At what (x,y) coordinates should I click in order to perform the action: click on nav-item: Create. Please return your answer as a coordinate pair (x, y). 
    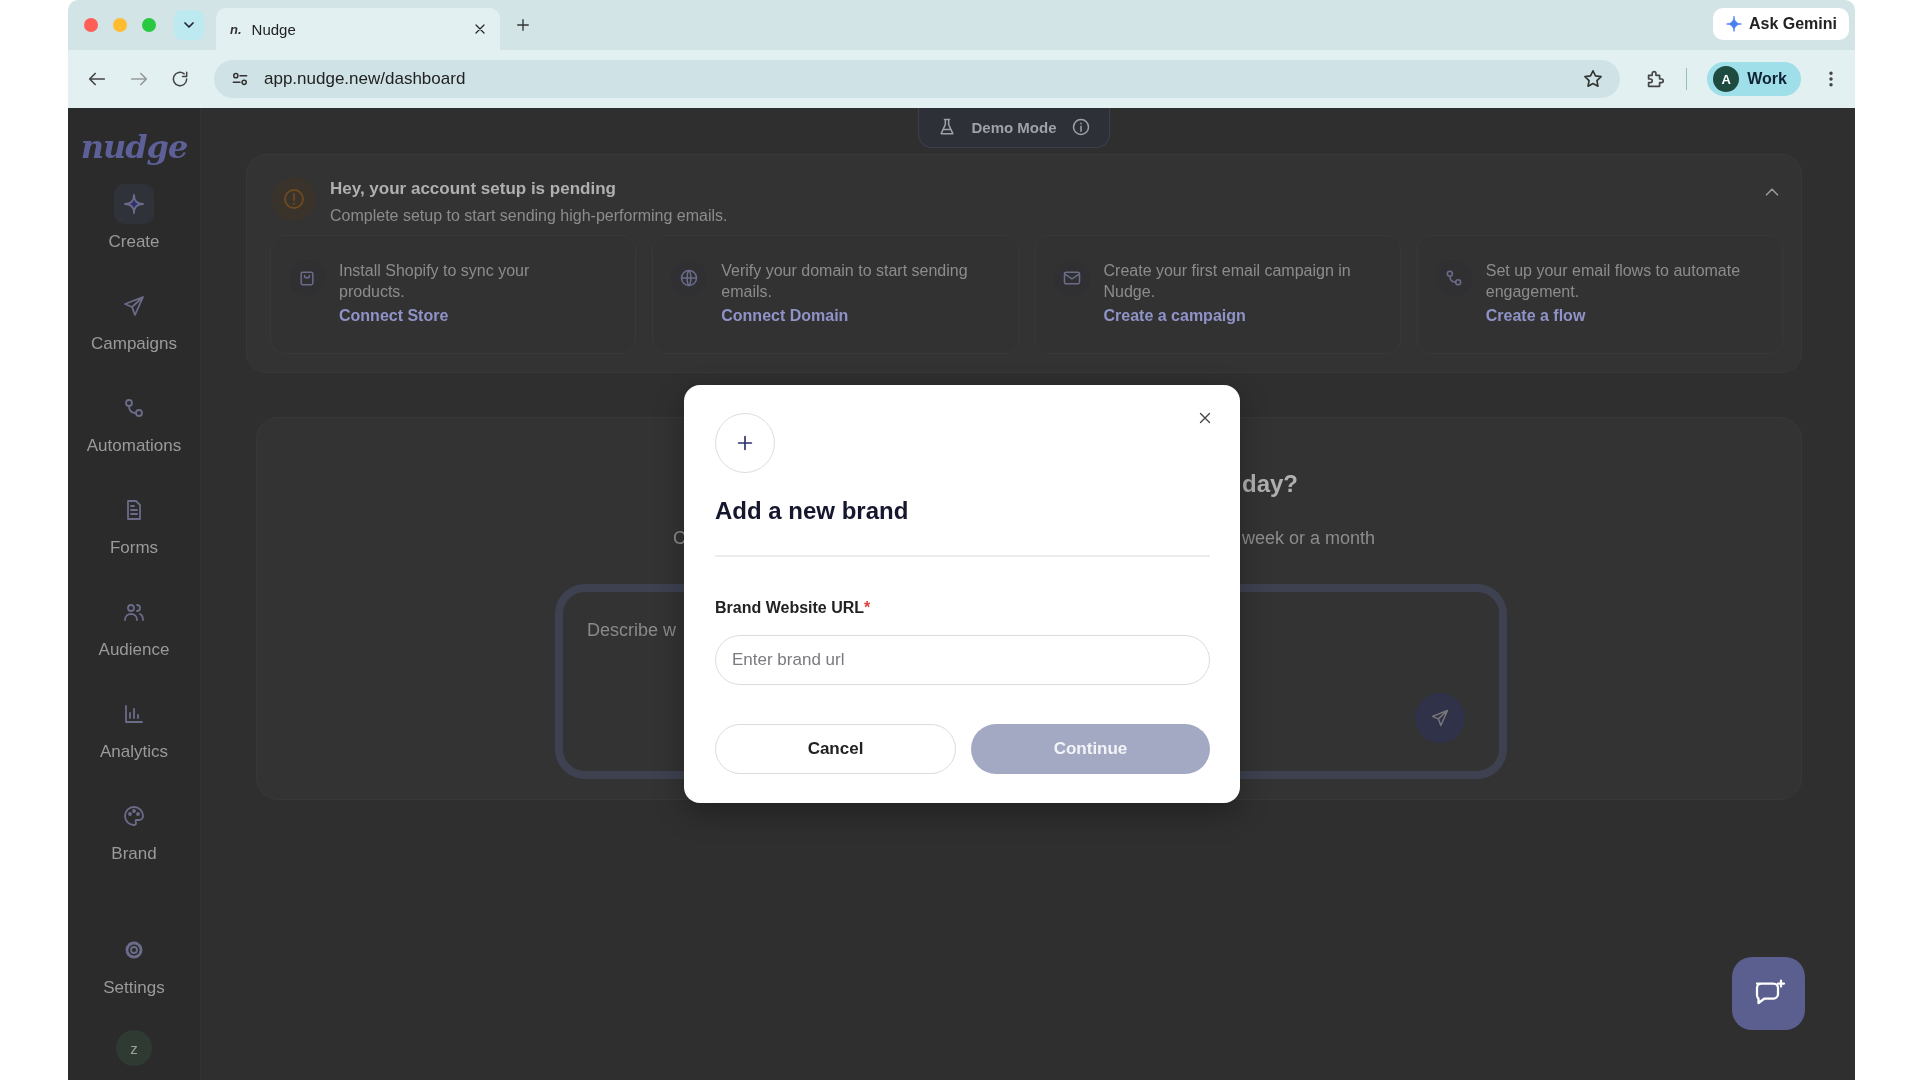
    Looking at the image, I should click on (134, 218).